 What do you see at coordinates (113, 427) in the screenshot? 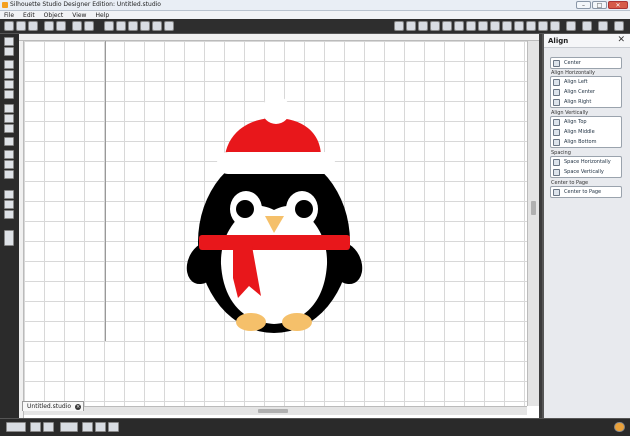
I see `ungroup-objects-icon` at bounding box center [113, 427].